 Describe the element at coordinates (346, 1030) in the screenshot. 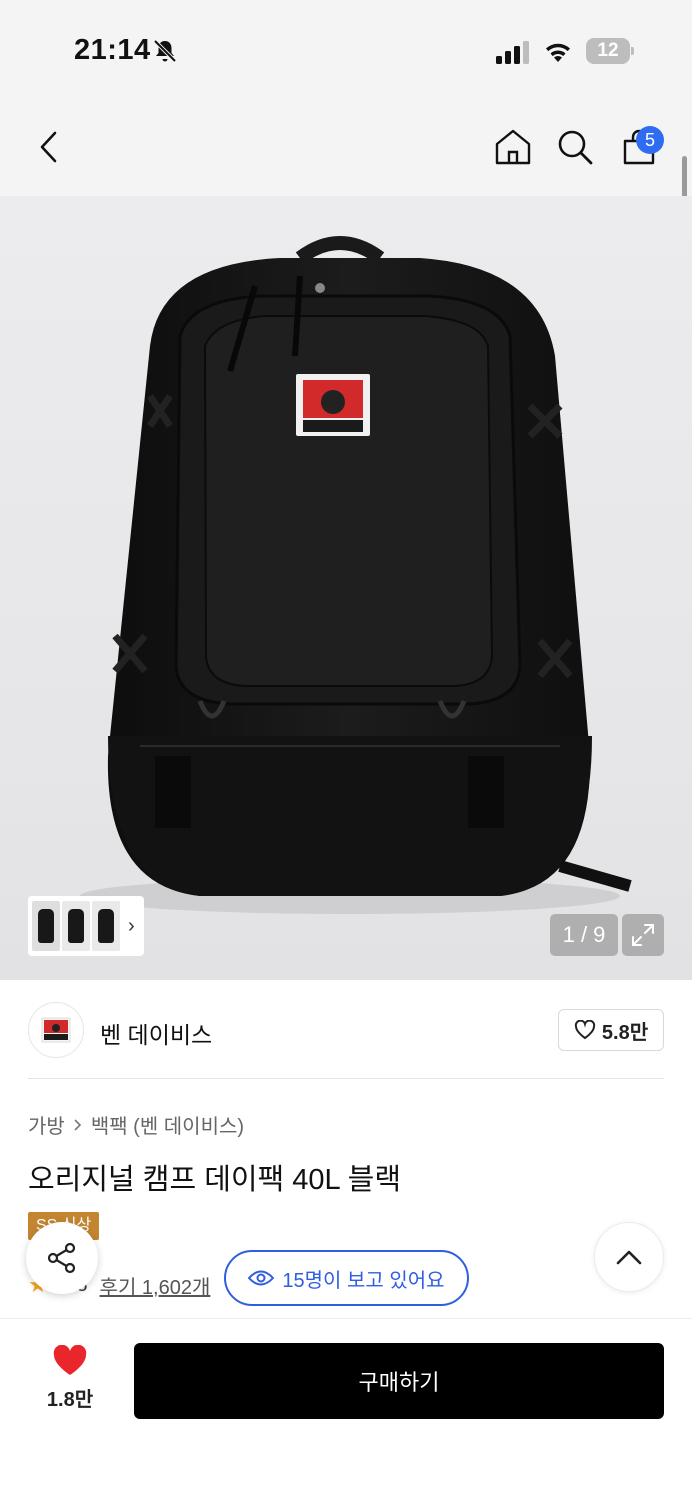

I see `brand-row: 벤 데이비스 5.8만` at that location.